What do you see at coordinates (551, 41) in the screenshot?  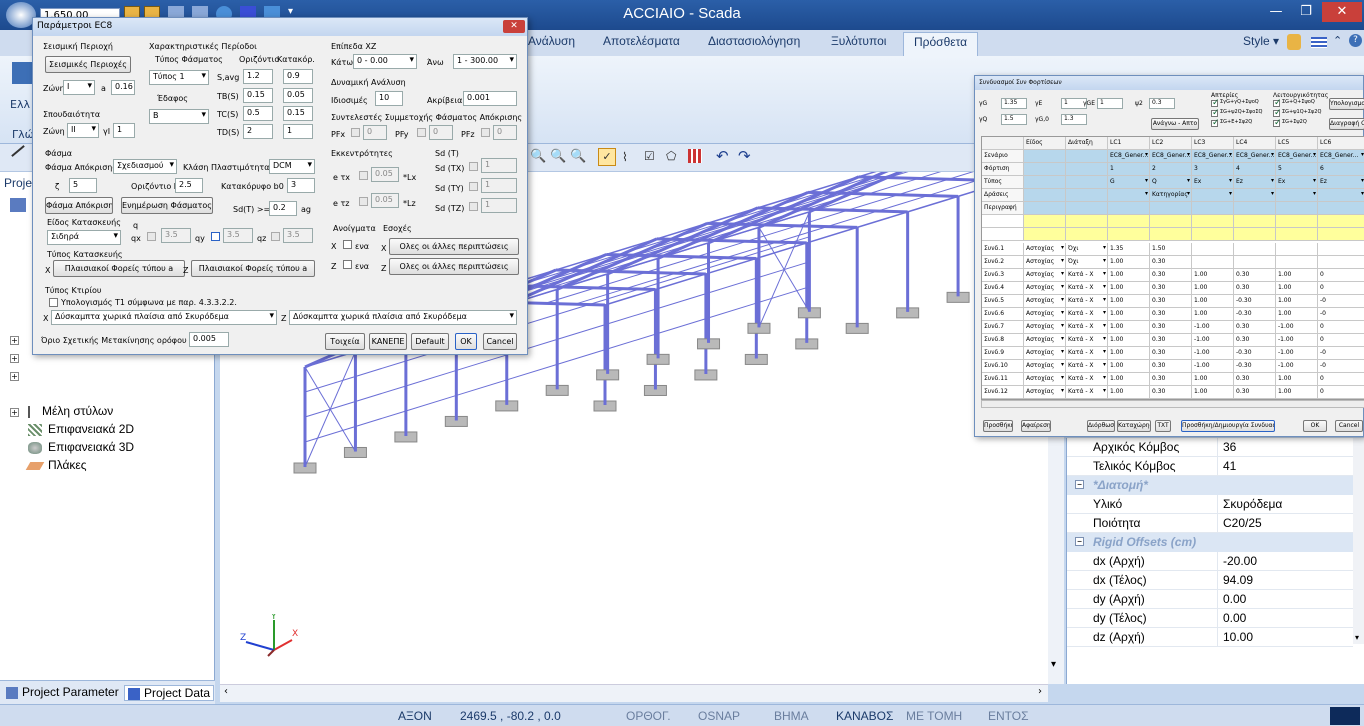 I see `tab-analysis: Ανάλυση` at bounding box center [551, 41].